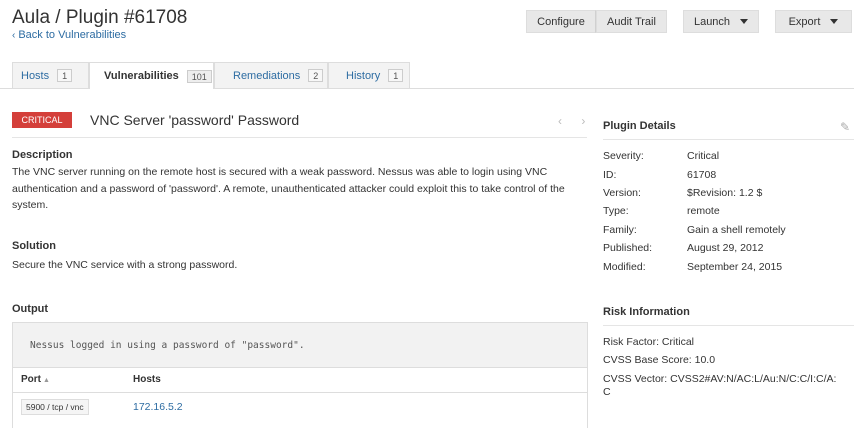  I want to click on detail-value-type: remote, so click(703, 211).